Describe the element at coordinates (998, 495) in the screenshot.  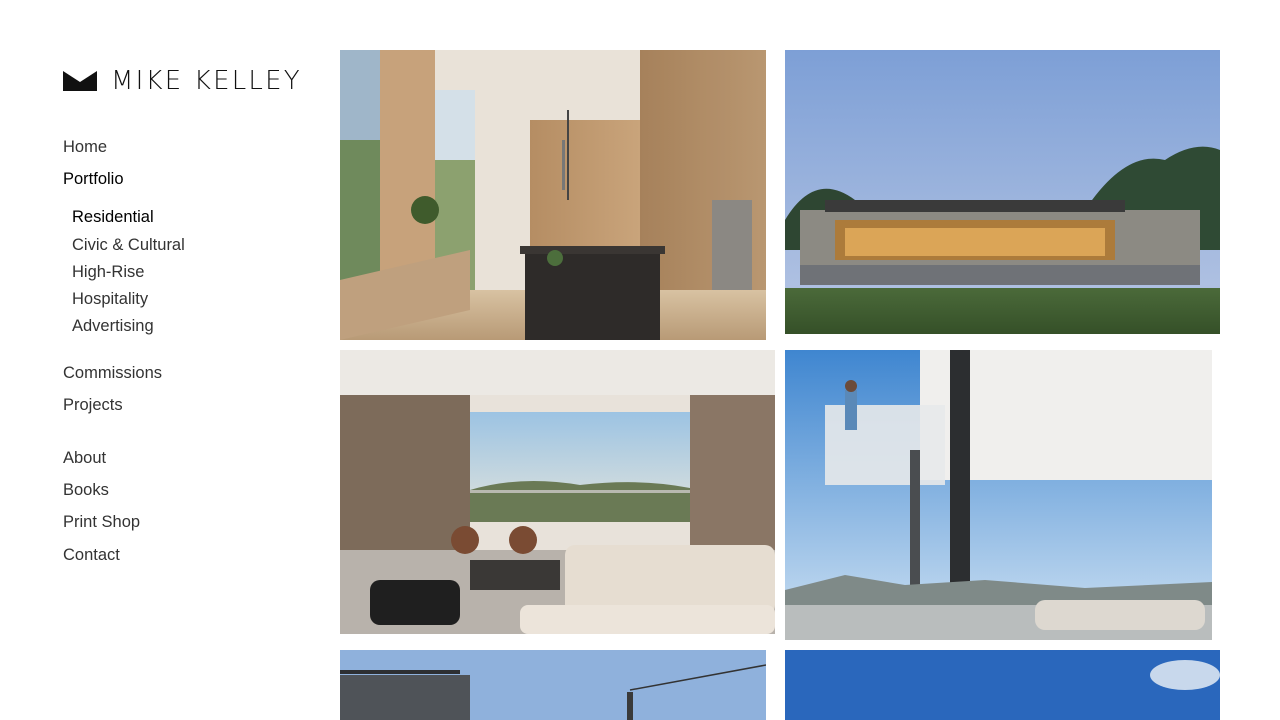
I see `gallery-photo-glass-house-balcony` at that location.